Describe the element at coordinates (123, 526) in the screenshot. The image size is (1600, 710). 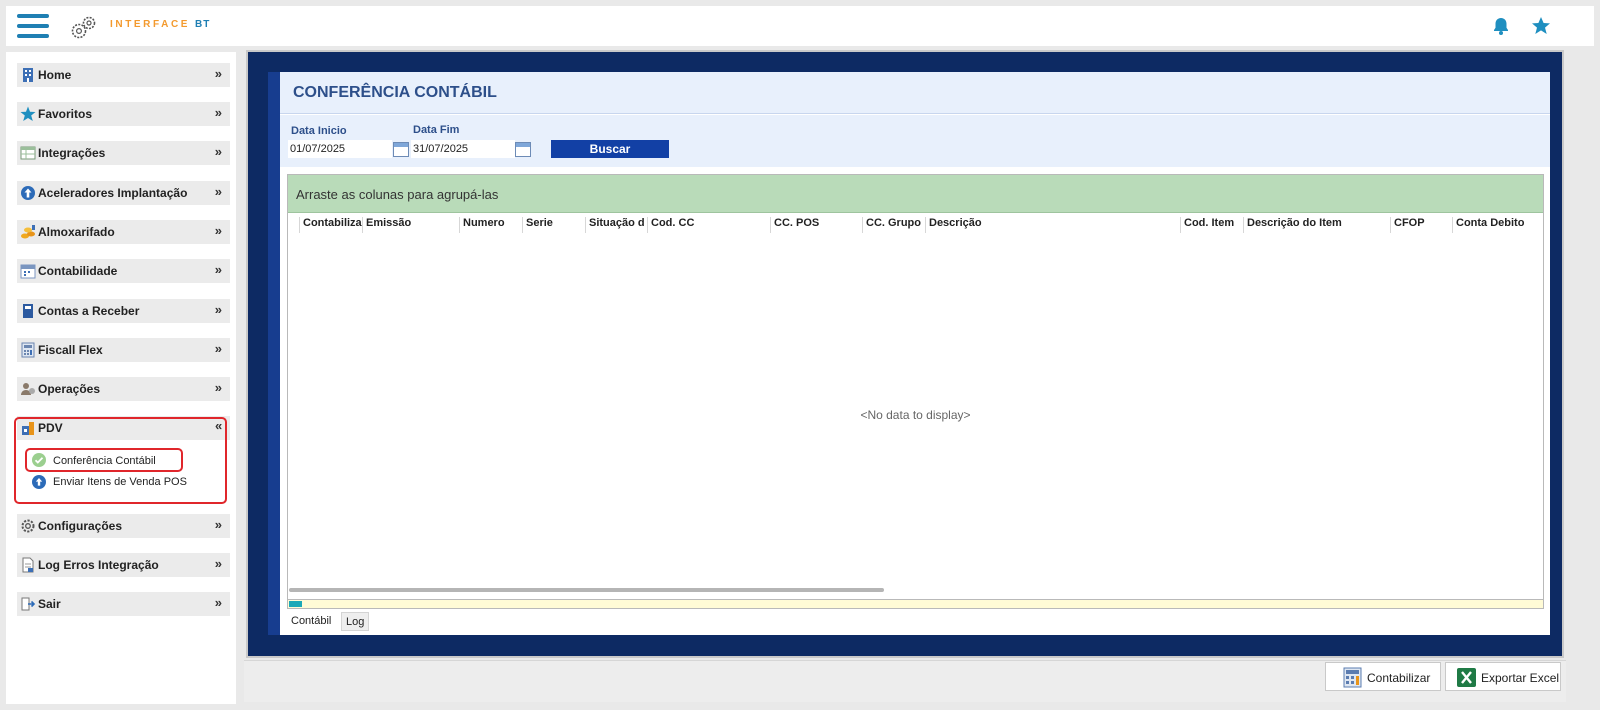
I see `sidebar-item-configuracoes: Configurações »` at that location.